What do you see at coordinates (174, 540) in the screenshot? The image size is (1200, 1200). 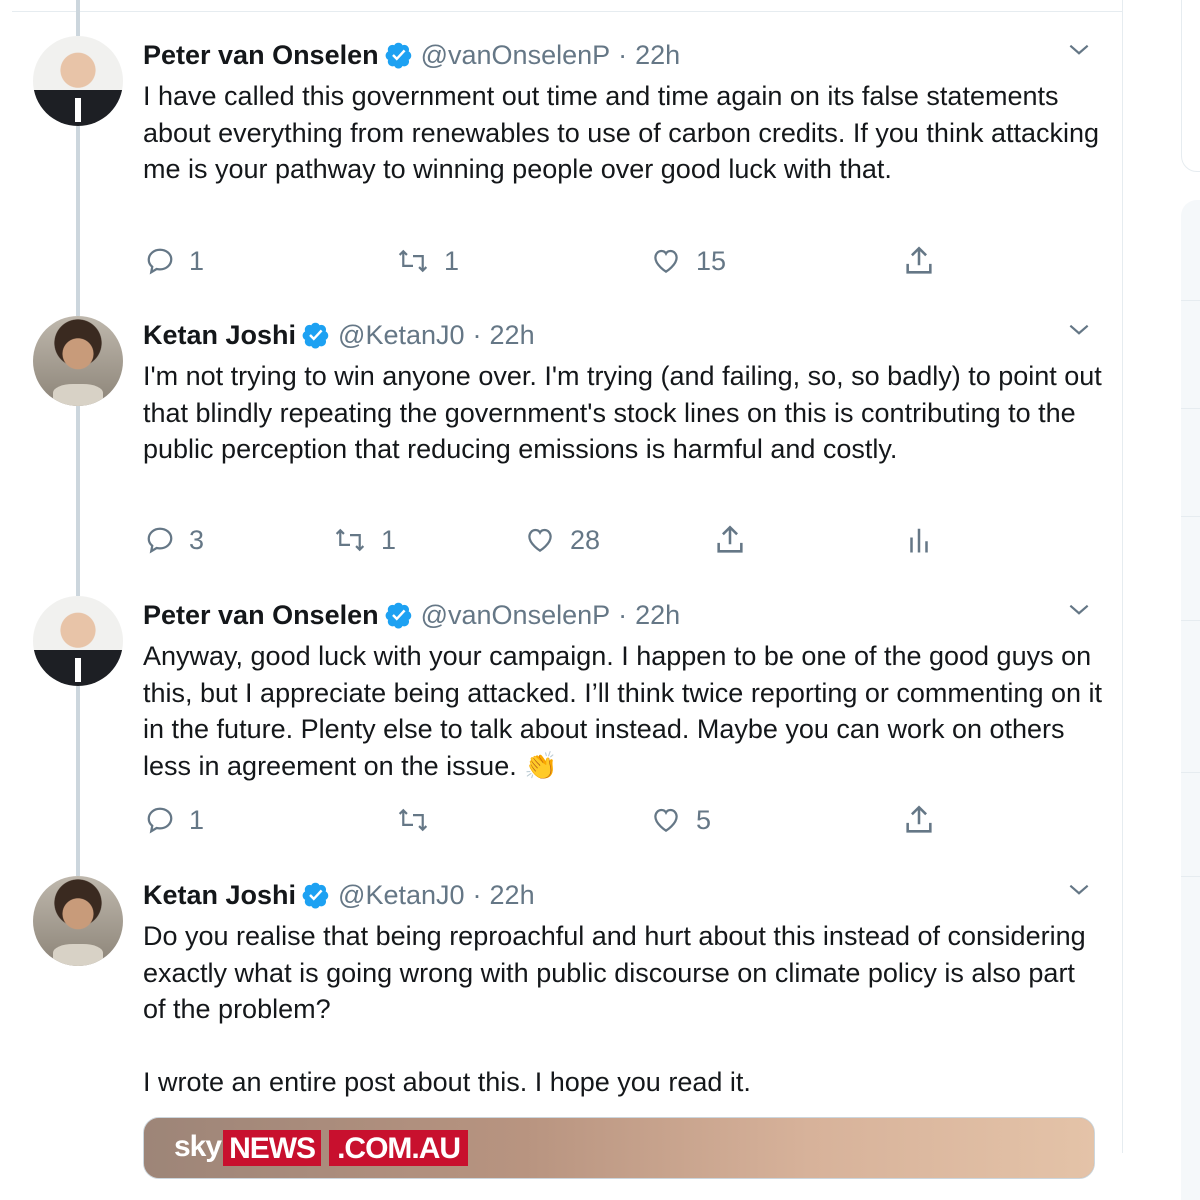 I see `reply-button: 3` at bounding box center [174, 540].